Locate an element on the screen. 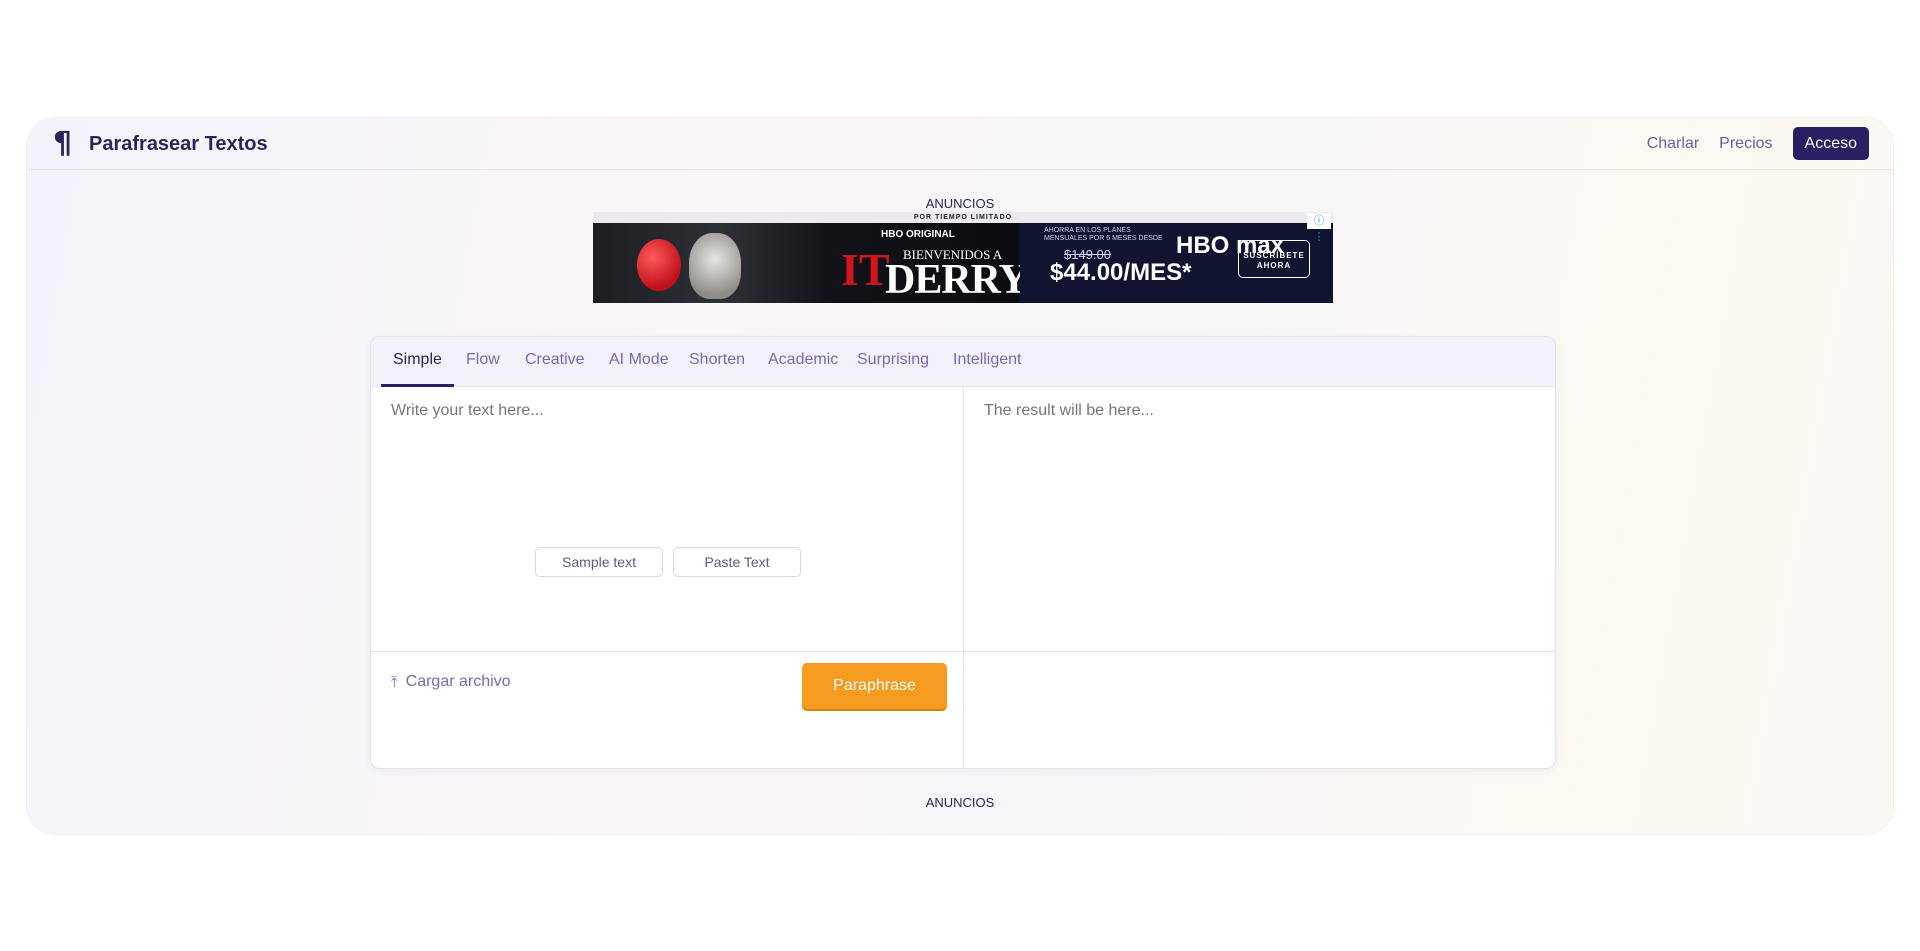  upload-file-button: ⤒ Cargar archivo is located at coordinates (451, 682).